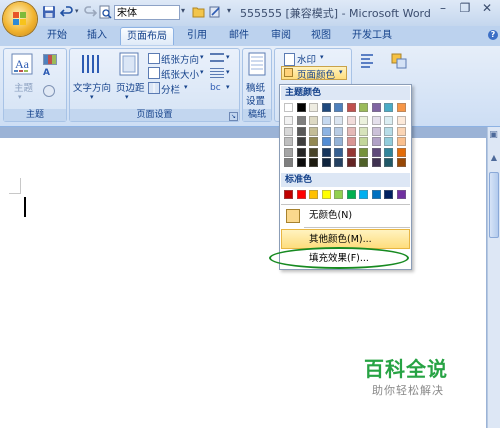 This screenshot has height=428, width=500. Describe the element at coordinates (50, 59) in the screenshot. I see `theme-colors-icon` at that location.